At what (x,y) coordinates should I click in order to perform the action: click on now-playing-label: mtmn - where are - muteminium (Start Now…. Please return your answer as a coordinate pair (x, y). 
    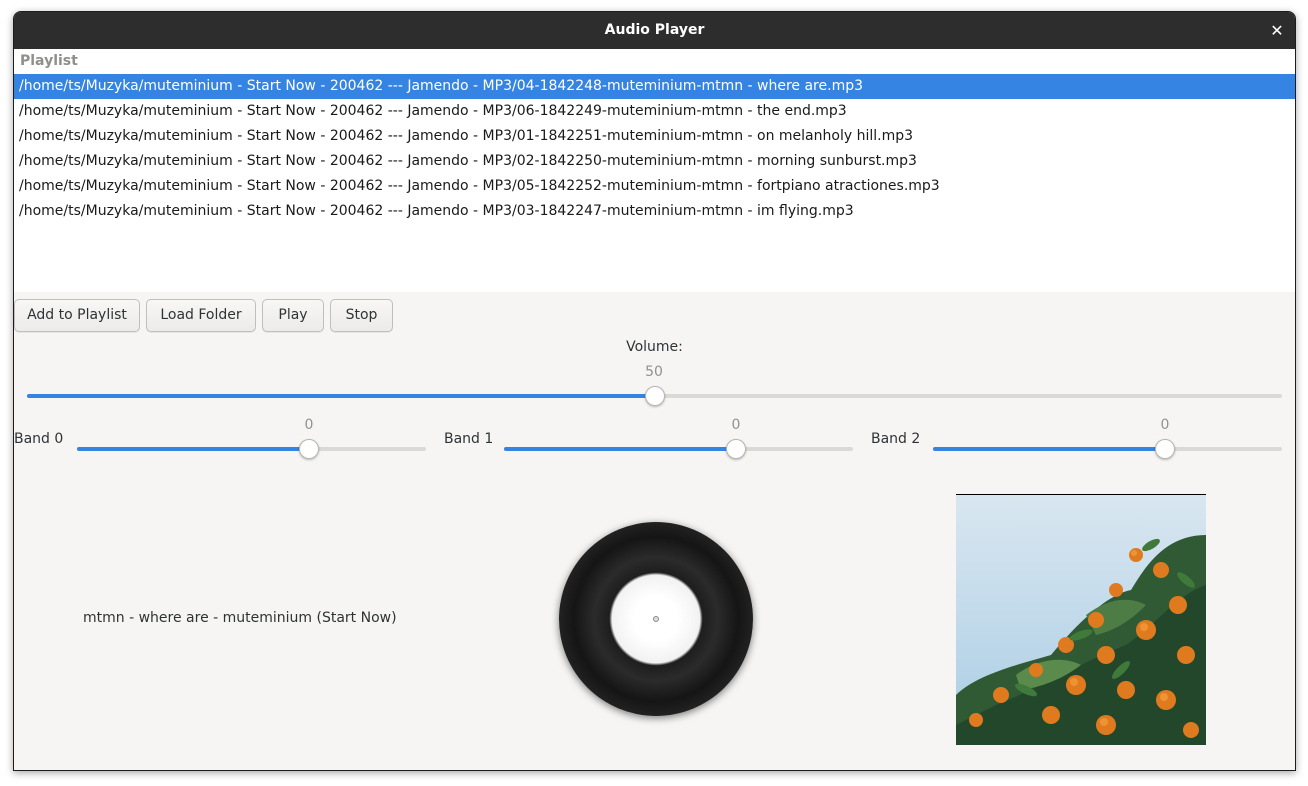
    Looking at the image, I should click on (240, 618).